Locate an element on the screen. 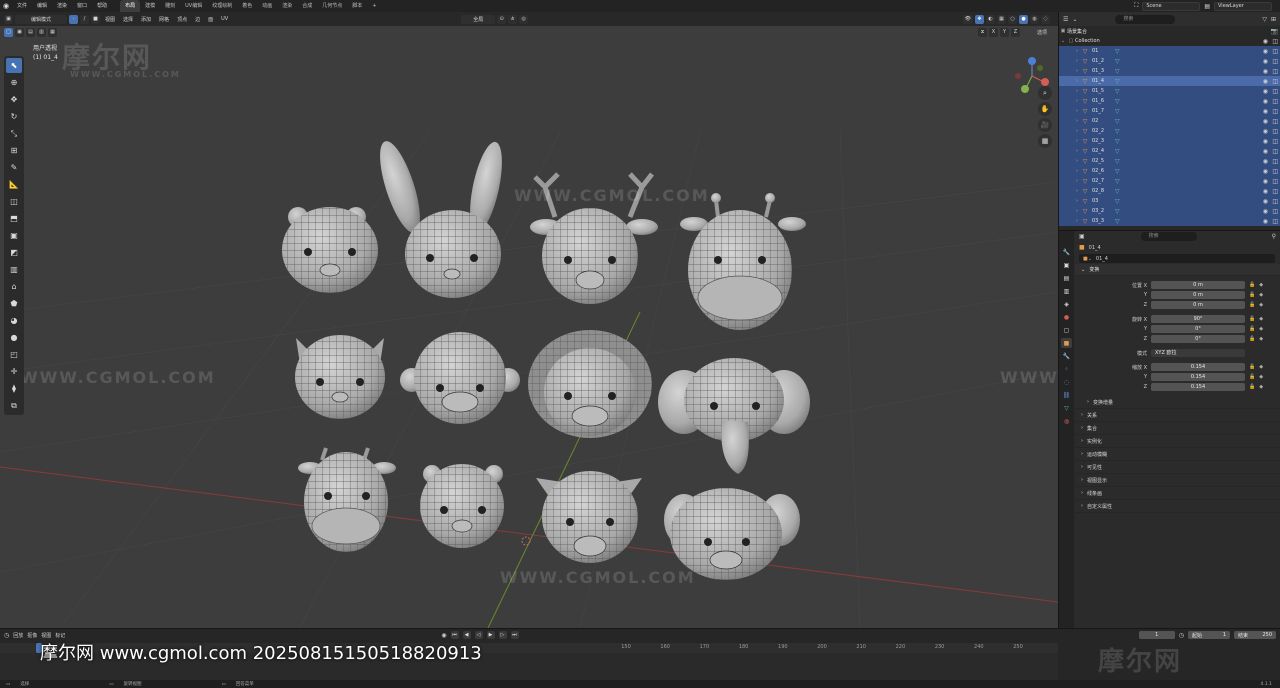  overlay-icon: ◐ is located at coordinates (990, 19).